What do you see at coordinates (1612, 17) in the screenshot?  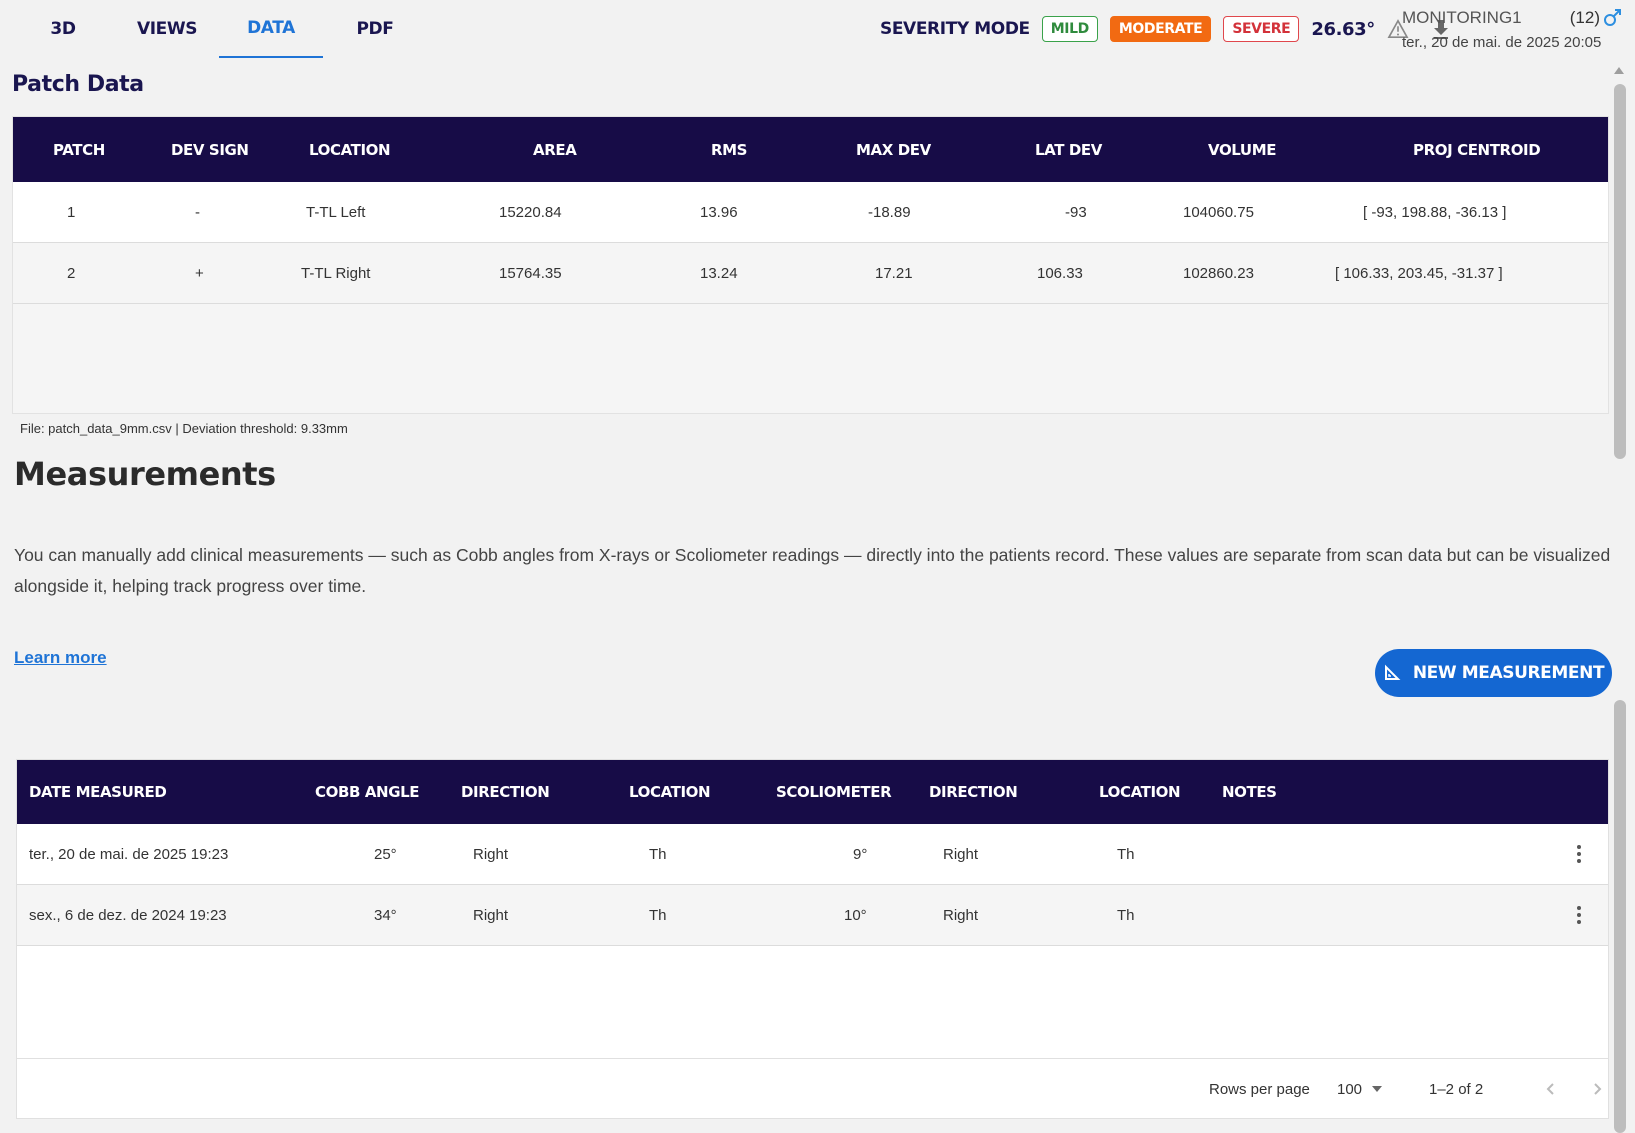 I see `male-icon` at bounding box center [1612, 17].